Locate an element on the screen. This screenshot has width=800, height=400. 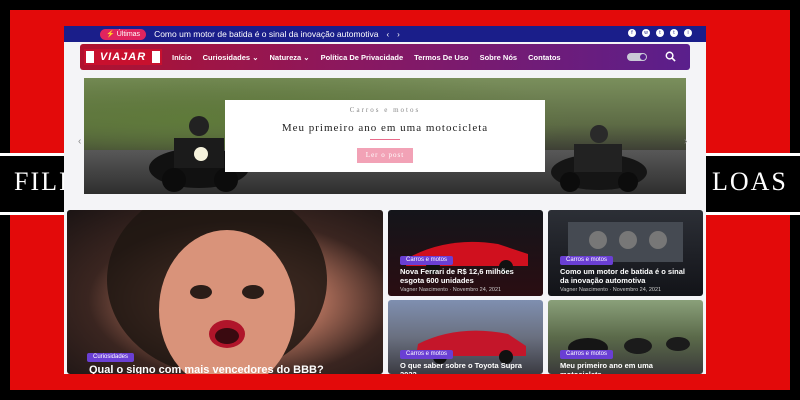
instagram-icon: i is located at coordinates (688, 33).